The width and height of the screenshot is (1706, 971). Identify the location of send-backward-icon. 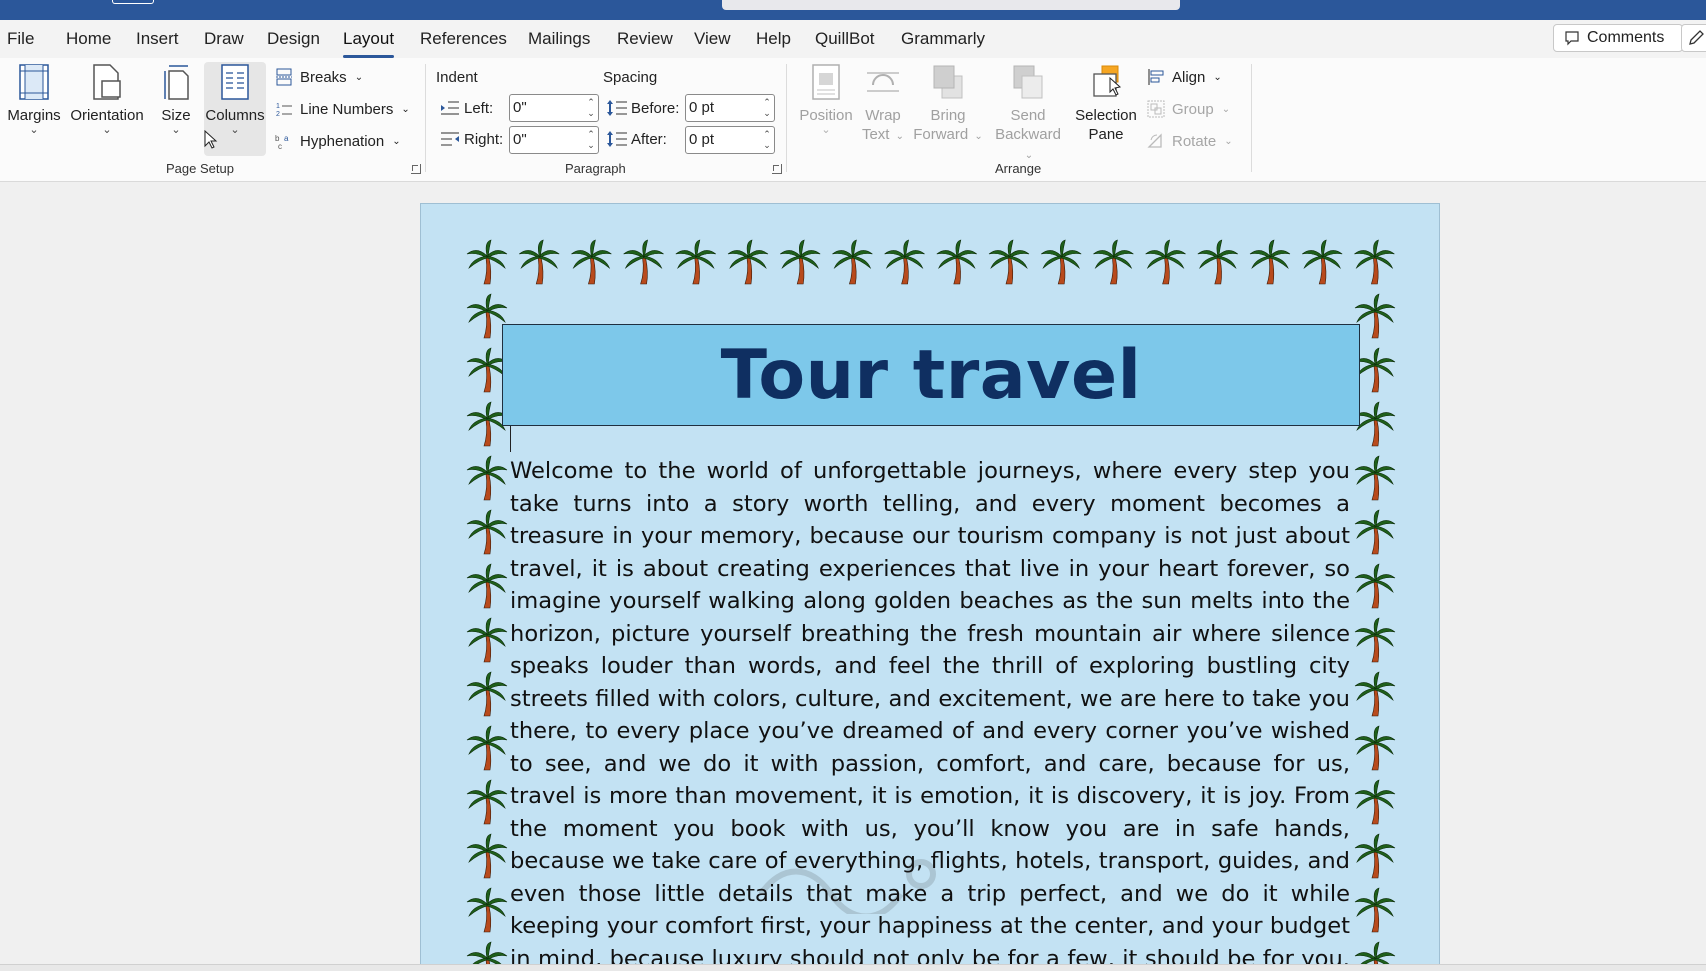
(1028, 82).